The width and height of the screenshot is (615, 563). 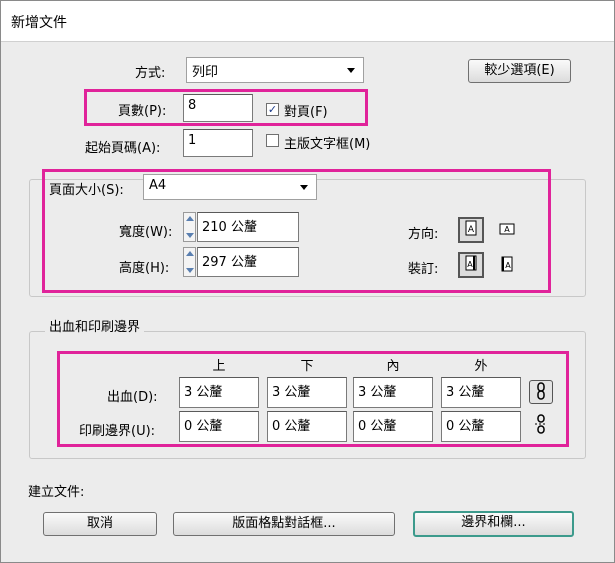 I want to click on bleed-inside-field: 3 公釐, so click(x=393, y=392).